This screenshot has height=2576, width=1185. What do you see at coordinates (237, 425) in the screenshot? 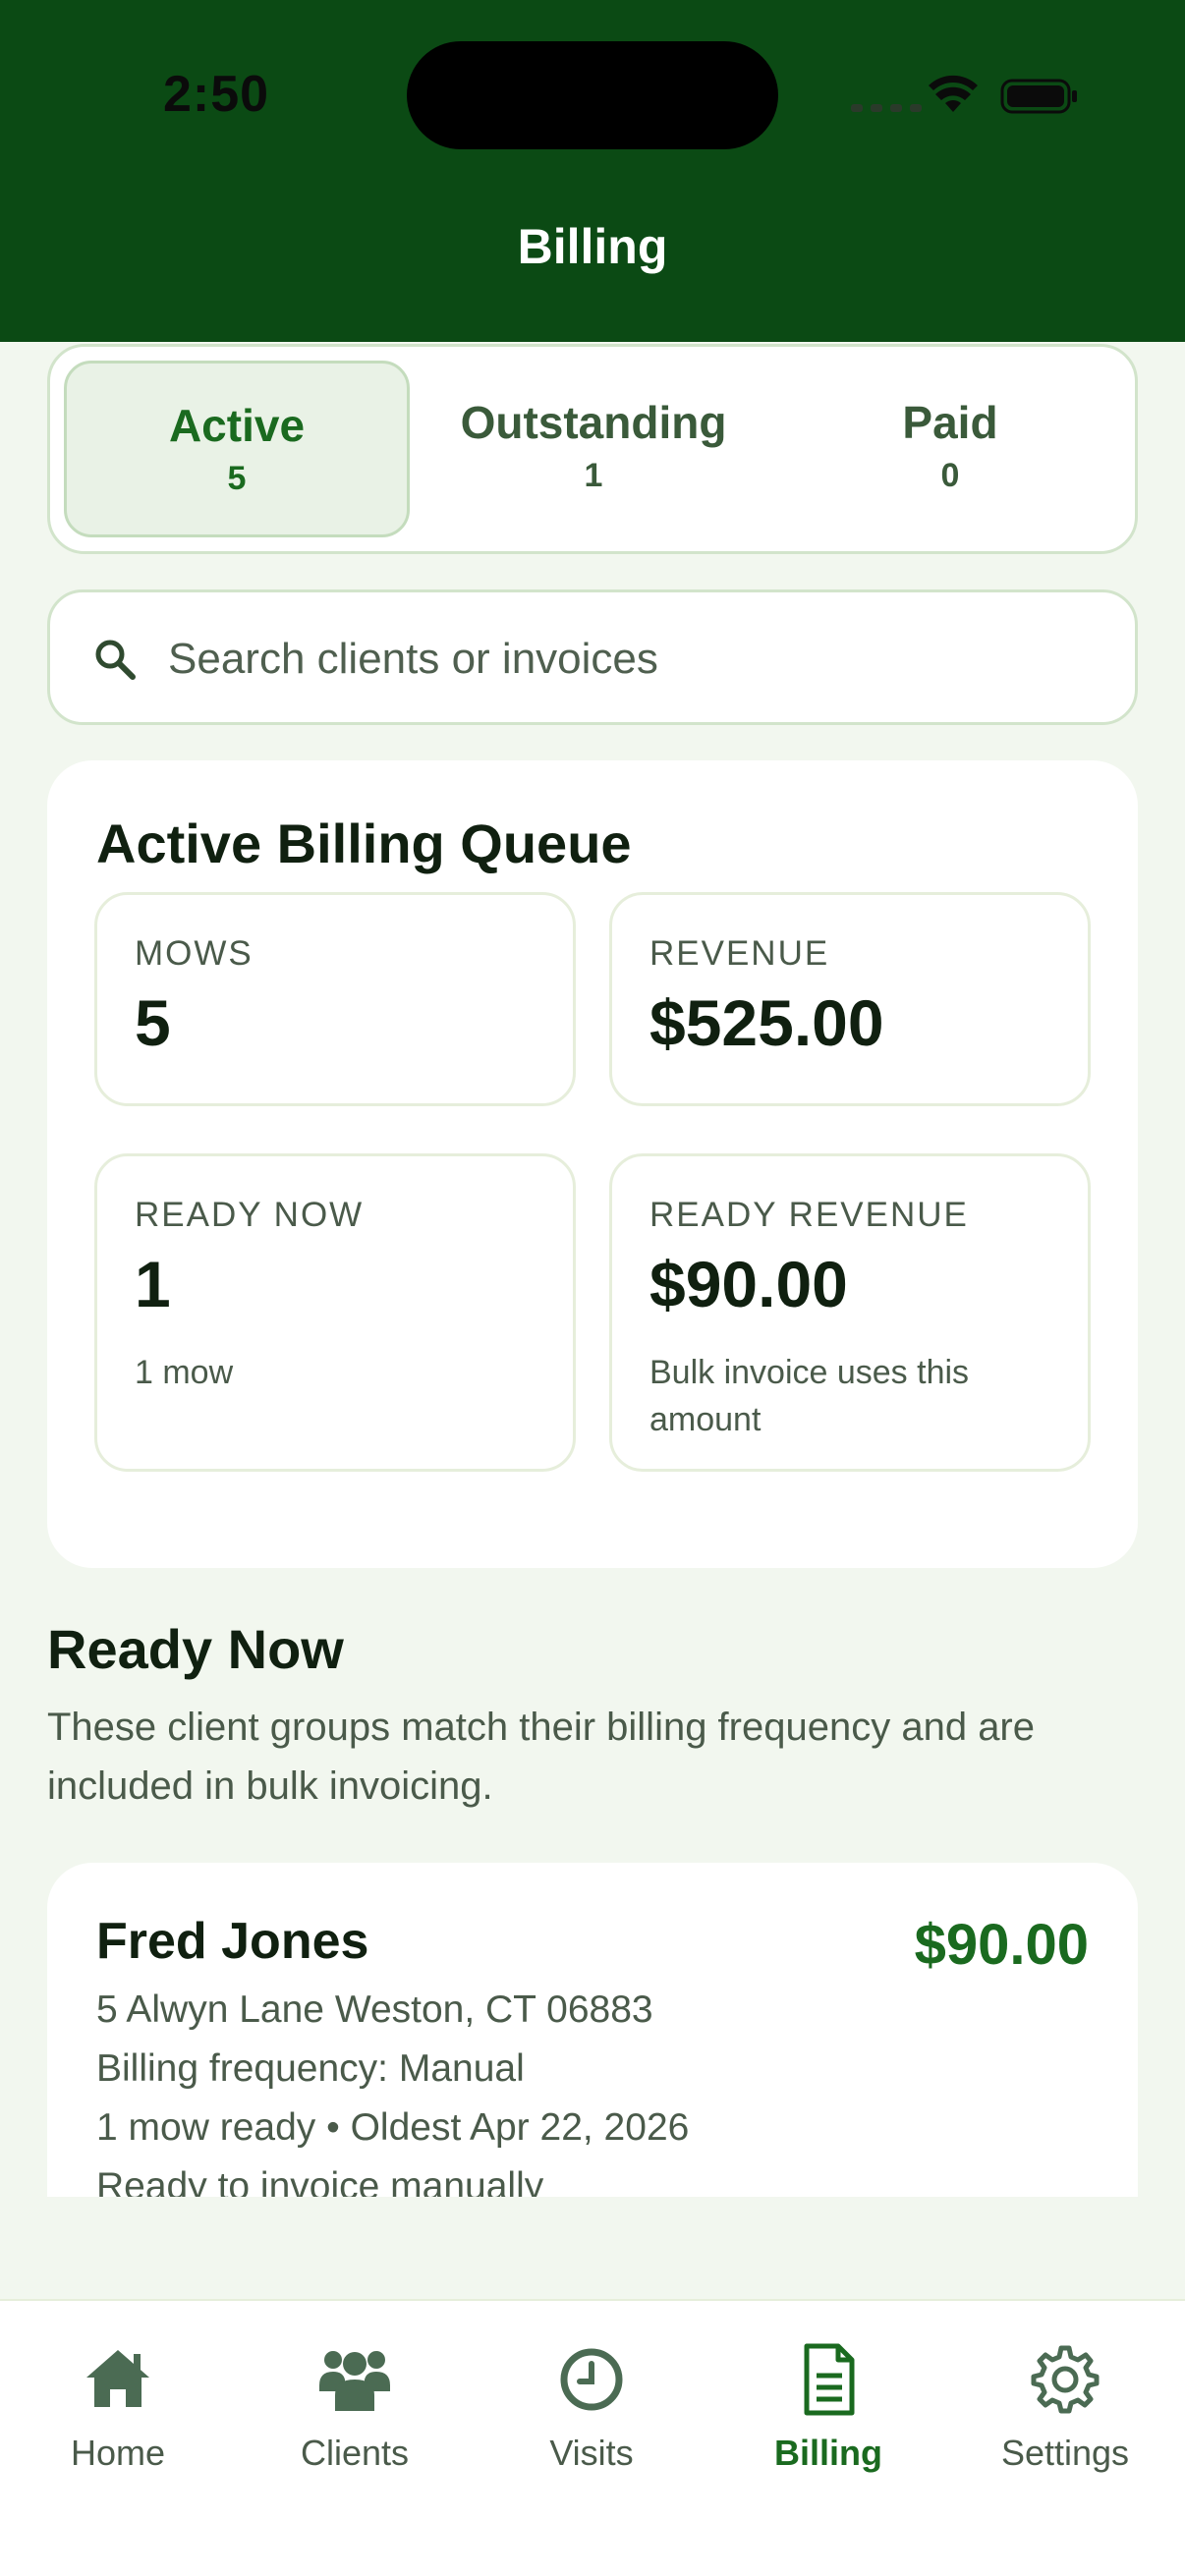
I see `tab-active-label: Active` at bounding box center [237, 425].